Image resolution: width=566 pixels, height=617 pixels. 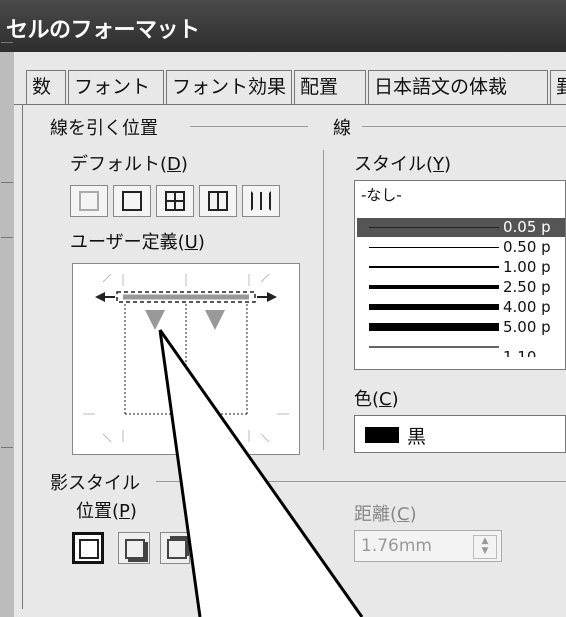 I want to click on tab-label: 配置, so click(x=319, y=87).